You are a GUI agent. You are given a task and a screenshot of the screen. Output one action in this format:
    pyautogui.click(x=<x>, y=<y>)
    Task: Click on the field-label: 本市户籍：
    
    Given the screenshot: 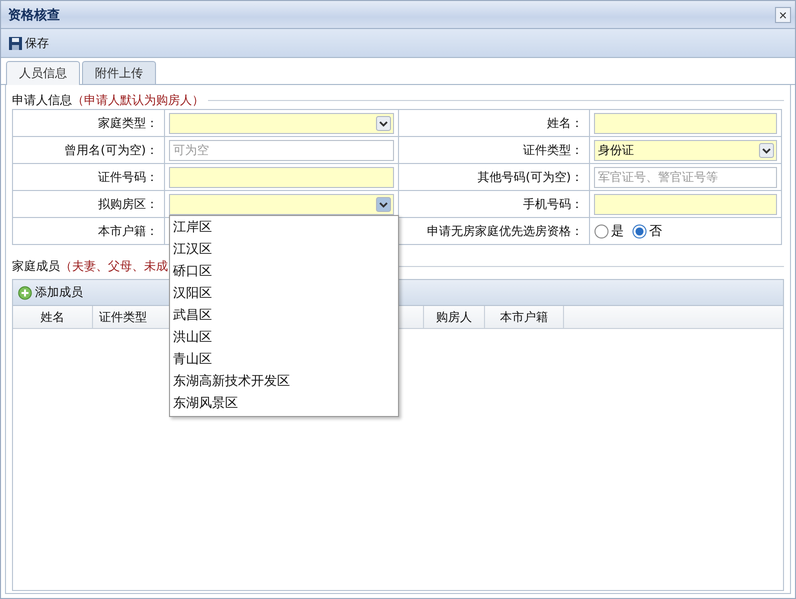 What is the action you would take?
    pyautogui.click(x=89, y=231)
    